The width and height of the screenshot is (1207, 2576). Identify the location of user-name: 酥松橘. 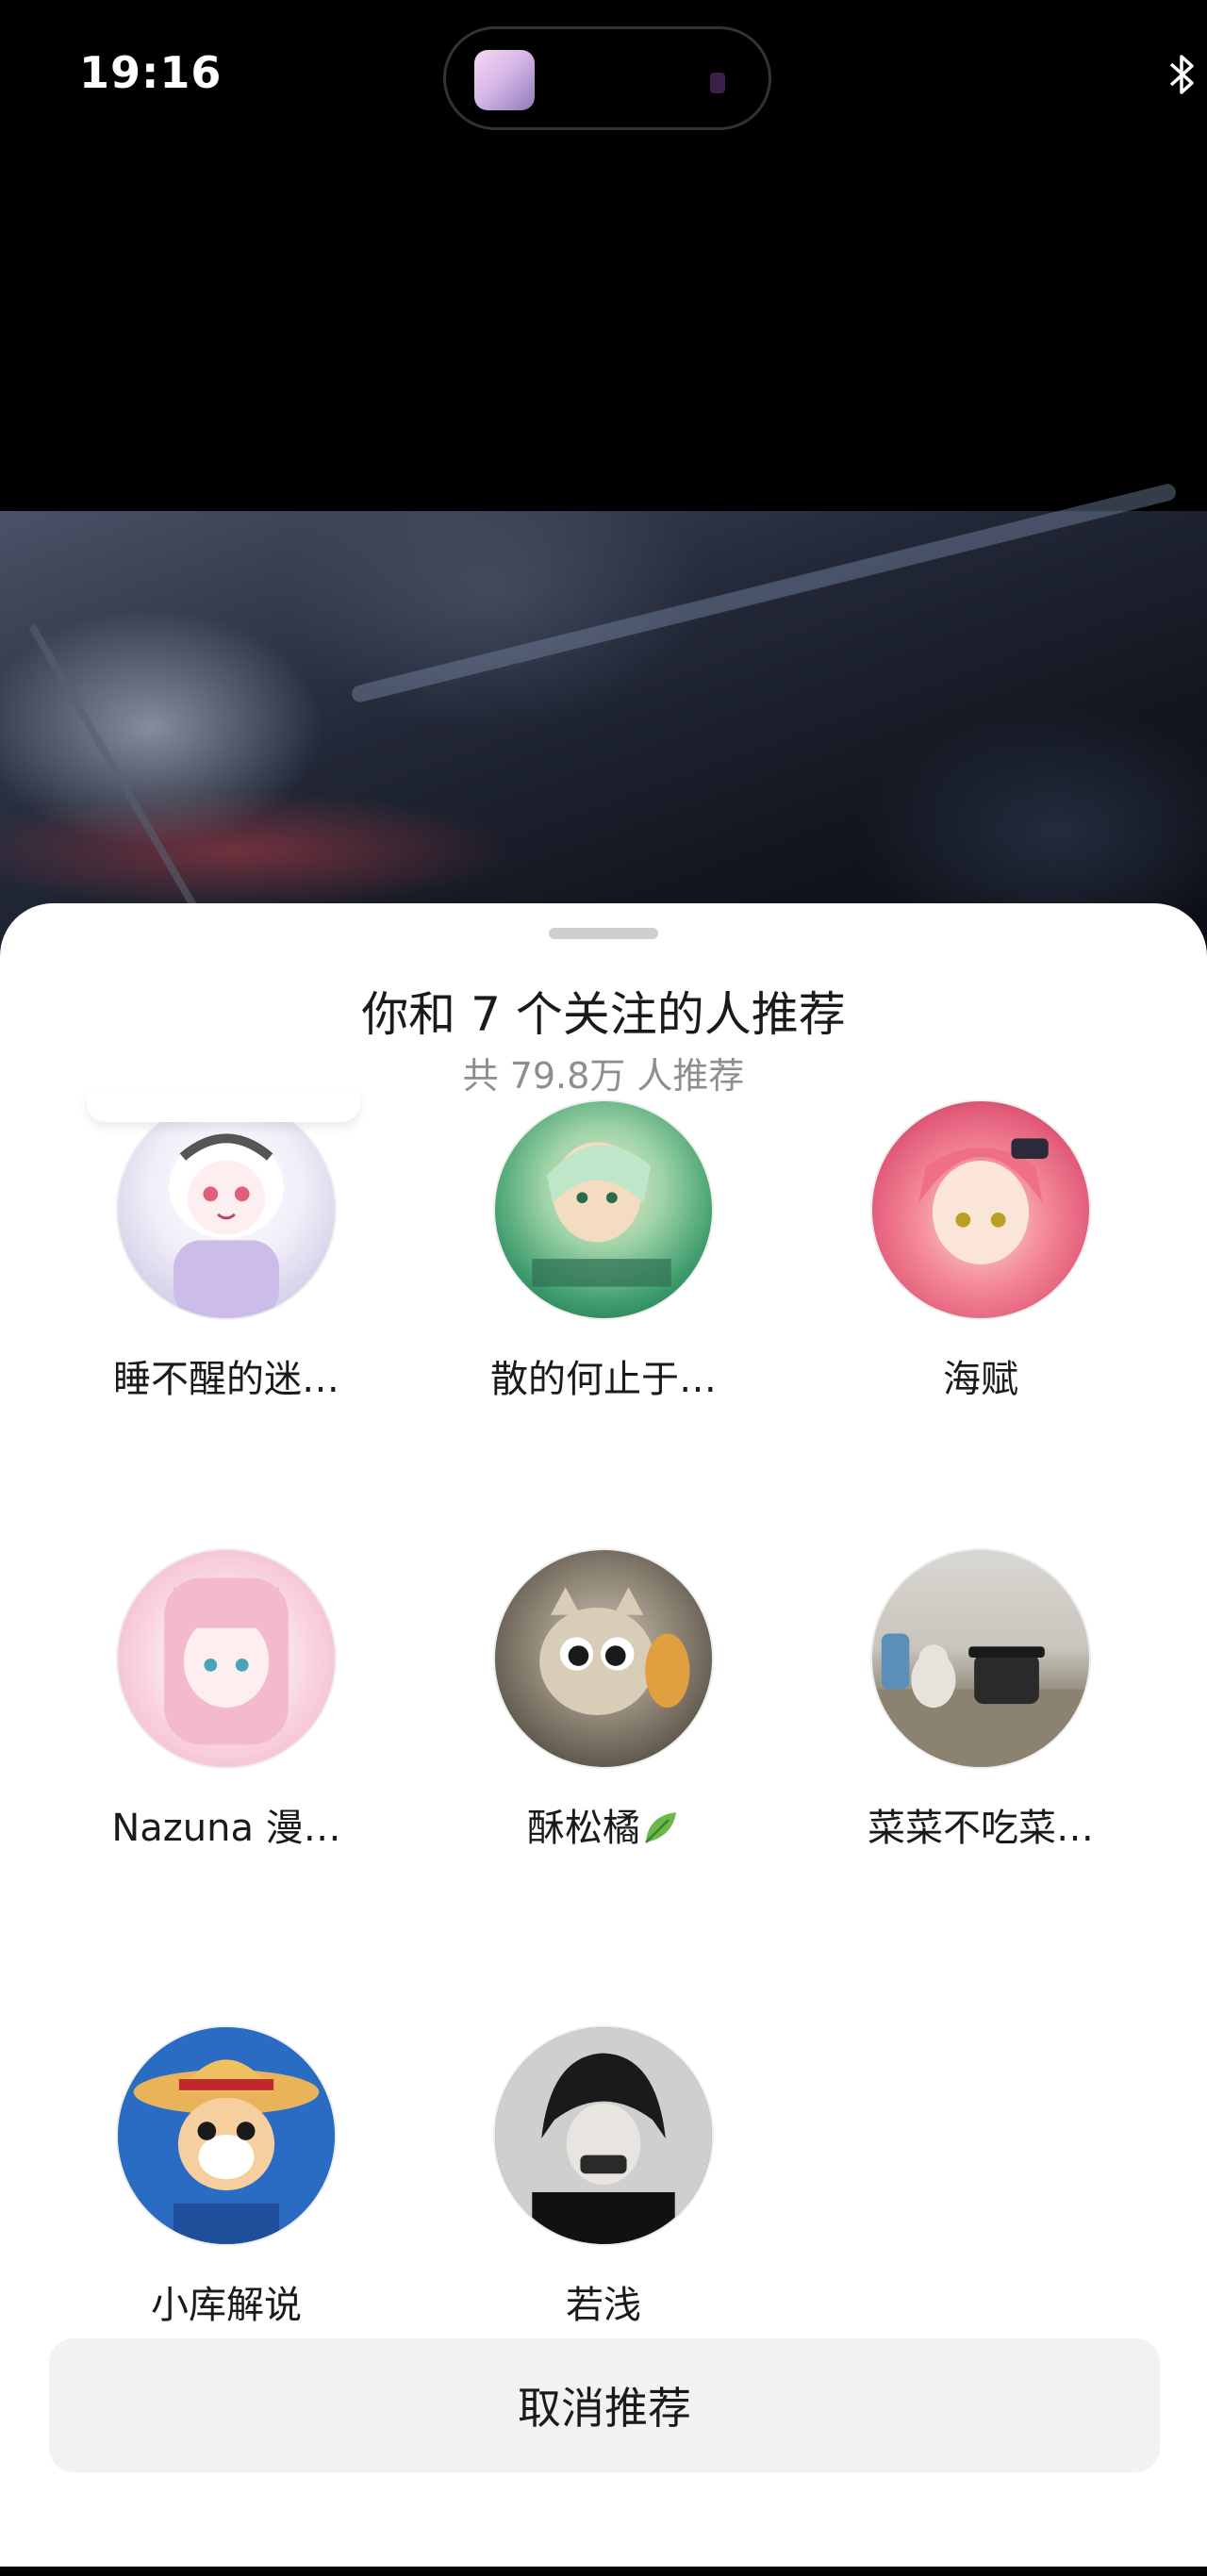
(603, 1824).